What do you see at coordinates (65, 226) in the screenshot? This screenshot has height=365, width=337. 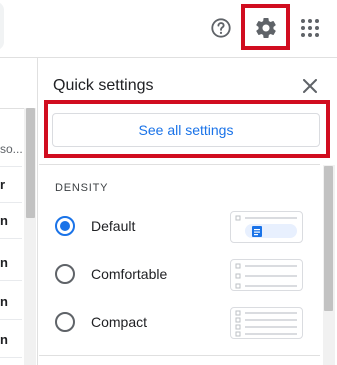 I see `radio-default` at bounding box center [65, 226].